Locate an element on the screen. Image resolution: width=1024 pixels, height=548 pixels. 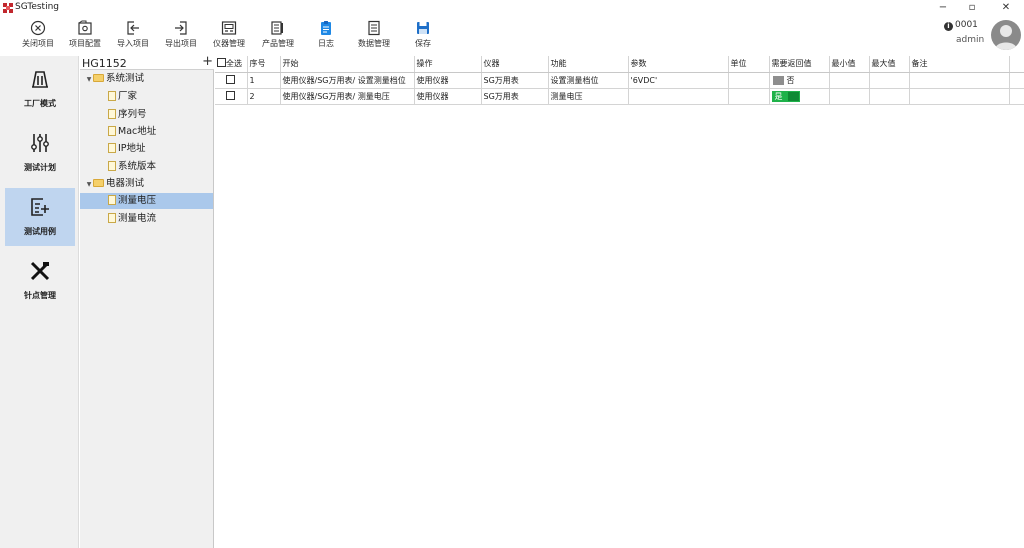
column-header: 仪器 is located at coordinates (515, 64).